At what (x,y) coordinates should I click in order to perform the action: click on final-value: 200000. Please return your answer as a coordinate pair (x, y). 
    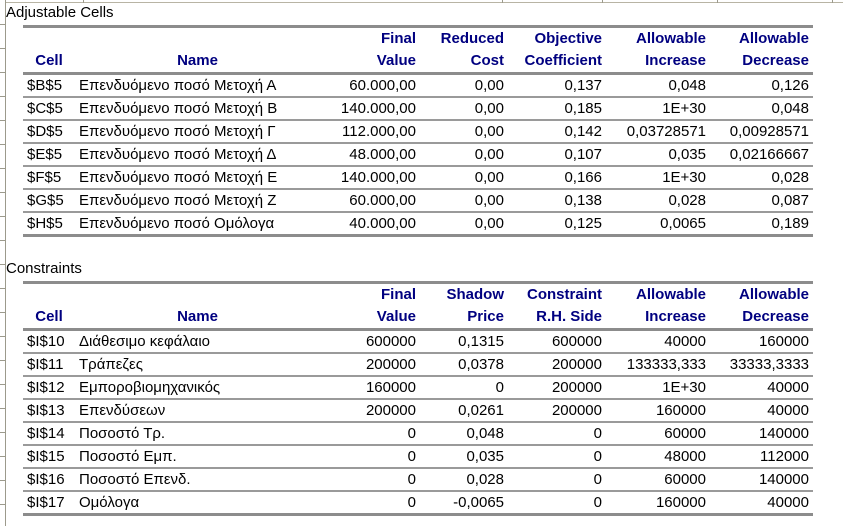
    Looking at the image, I should click on (370, 365).